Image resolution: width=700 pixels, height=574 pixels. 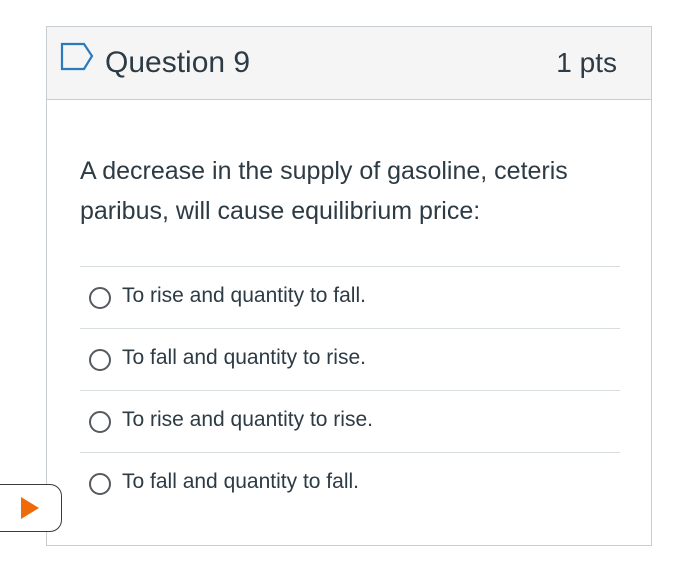 I want to click on answer-label: To fall and quantity to fall., so click(x=240, y=482).